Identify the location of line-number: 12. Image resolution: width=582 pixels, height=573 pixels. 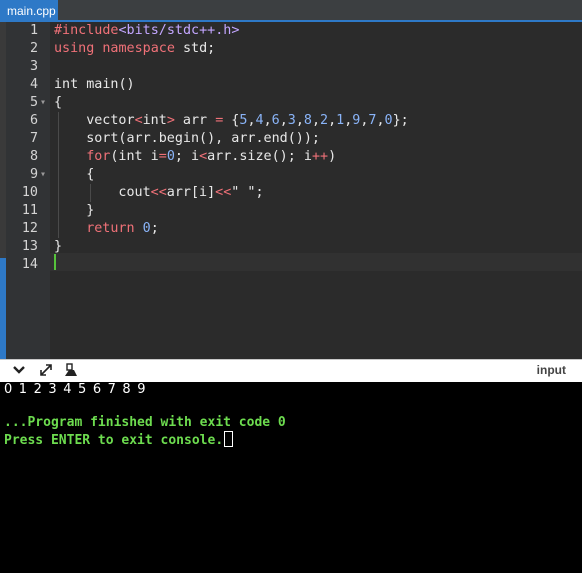
(29, 228).